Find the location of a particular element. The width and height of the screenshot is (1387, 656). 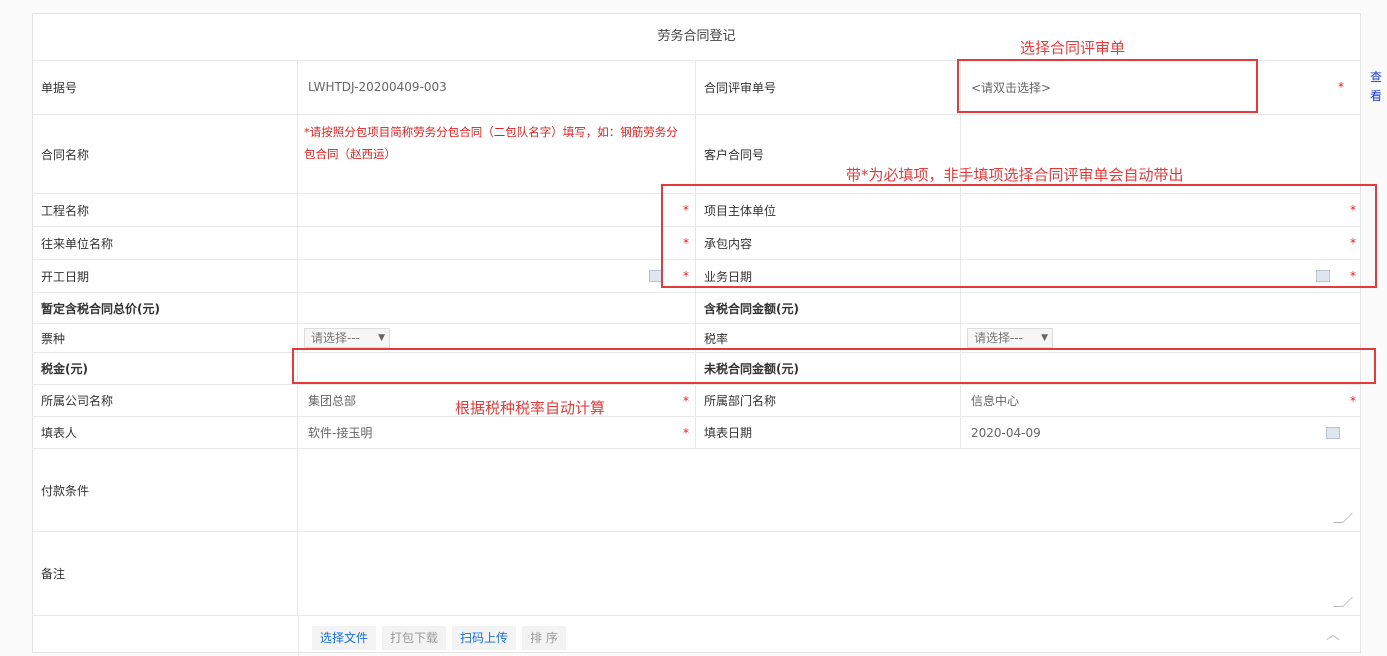

form-row-remarks: 备注 is located at coordinates (696, 574).